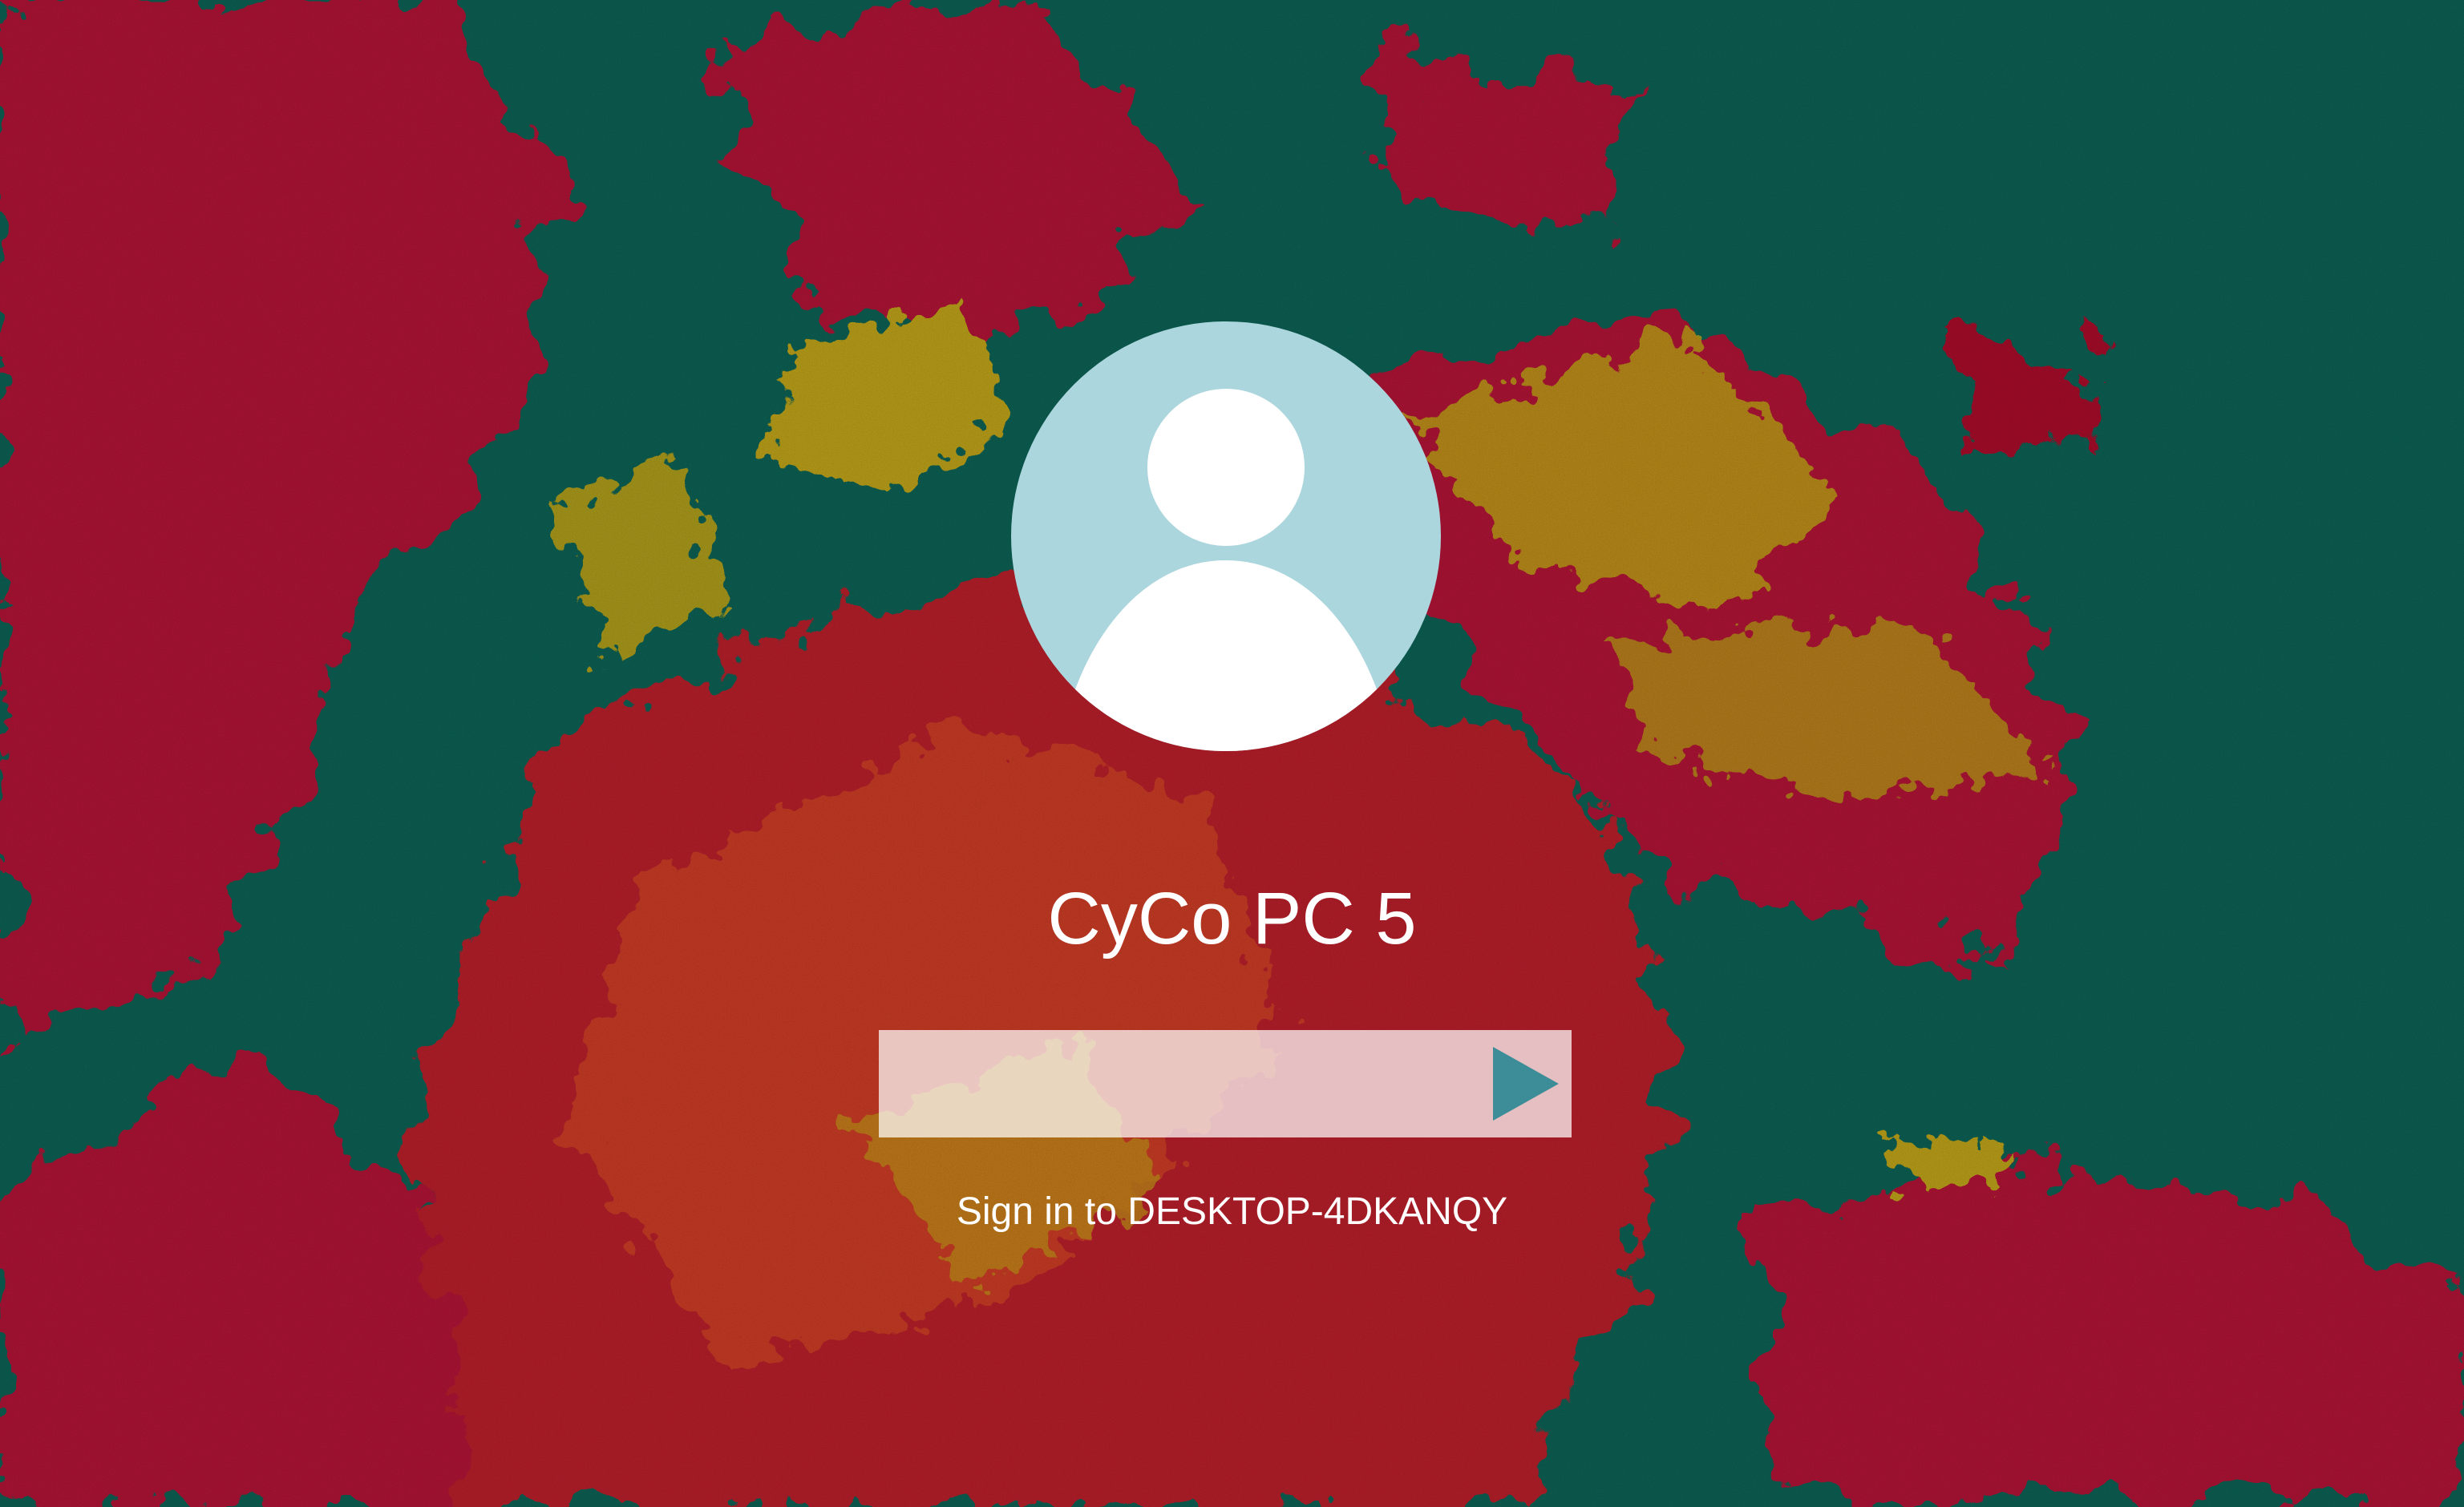 The image size is (2464, 1507). What do you see at coordinates (1232, 919) in the screenshot?
I see `username-label: CyCo PC 5` at bounding box center [1232, 919].